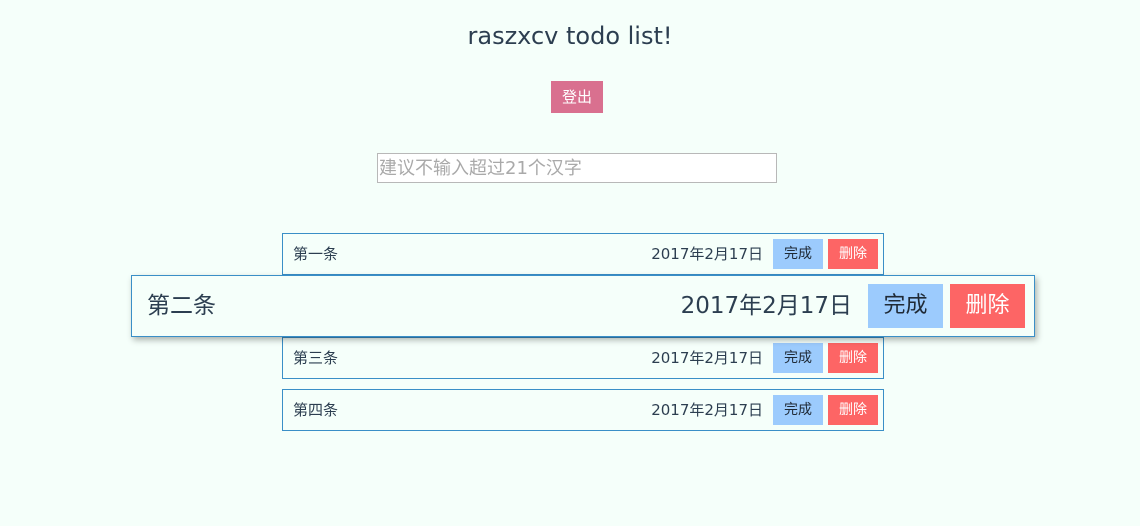 This screenshot has width=1140, height=526. Describe the element at coordinates (316, 358) in the screenshot. I see `todo-text: 第三条` at that location.